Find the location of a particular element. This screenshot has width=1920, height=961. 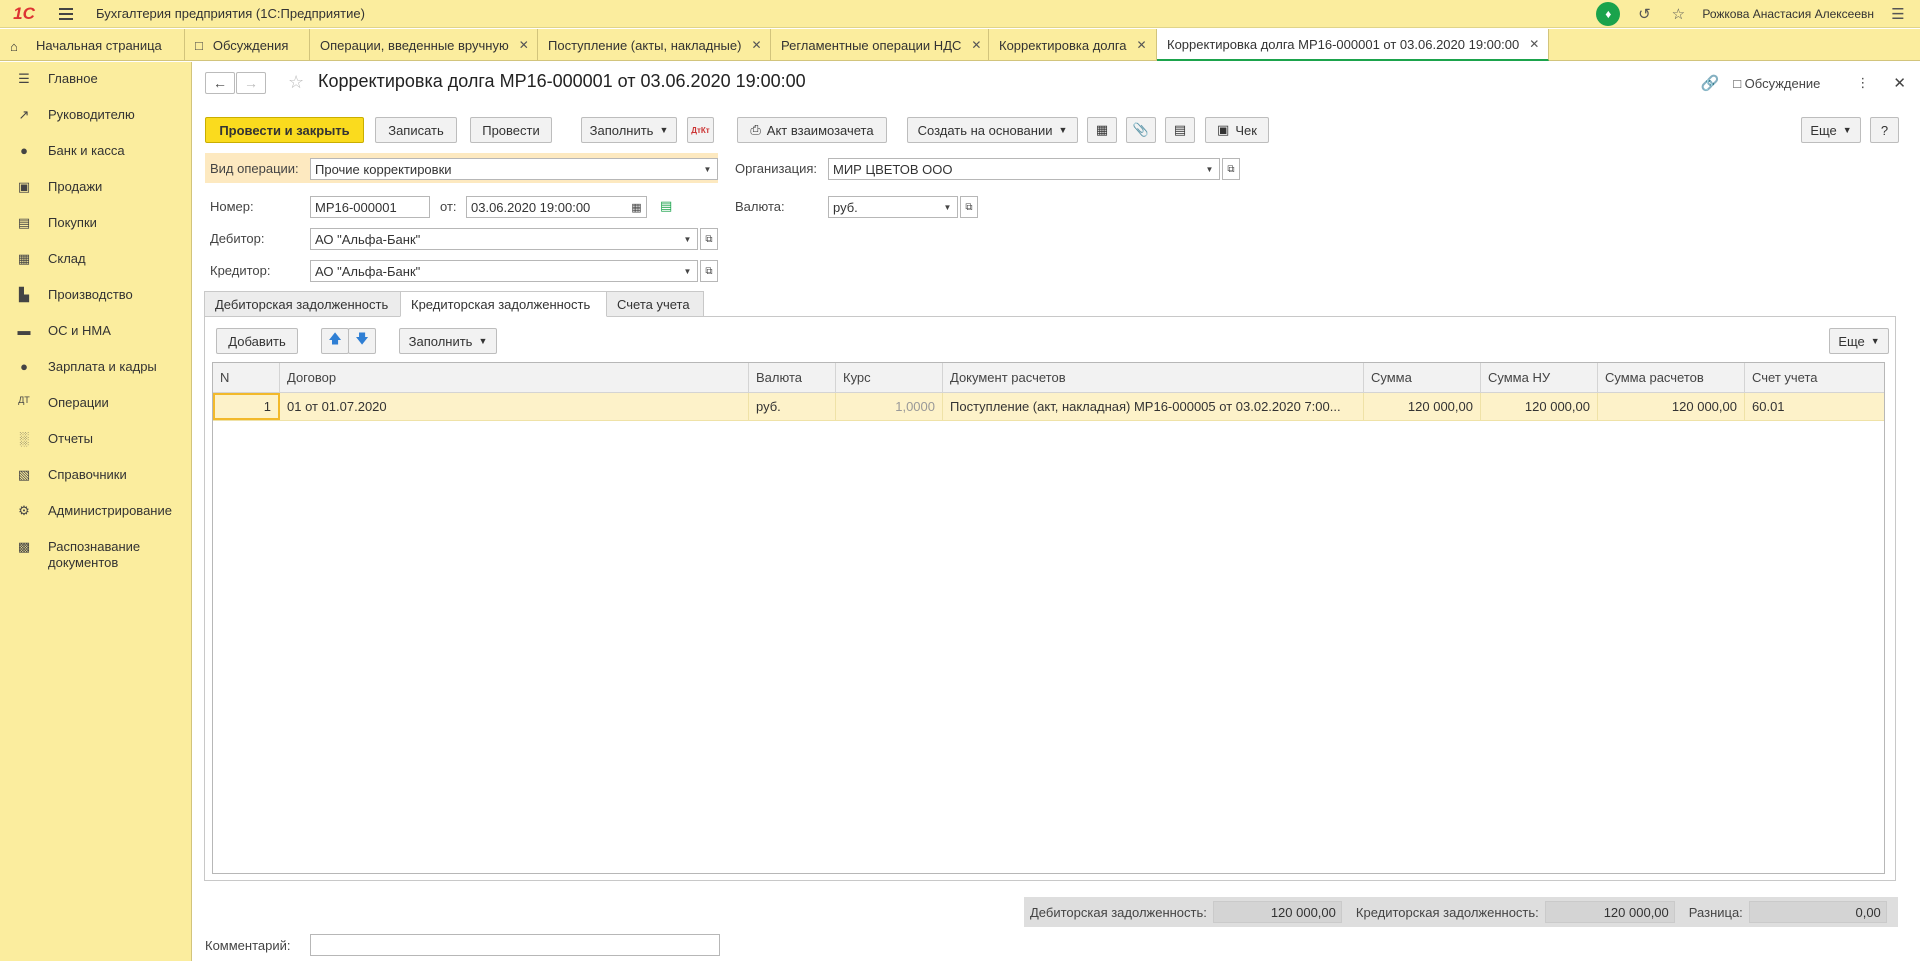

receipt-button: ▣ Чек is located at coordinates (1237, 130).